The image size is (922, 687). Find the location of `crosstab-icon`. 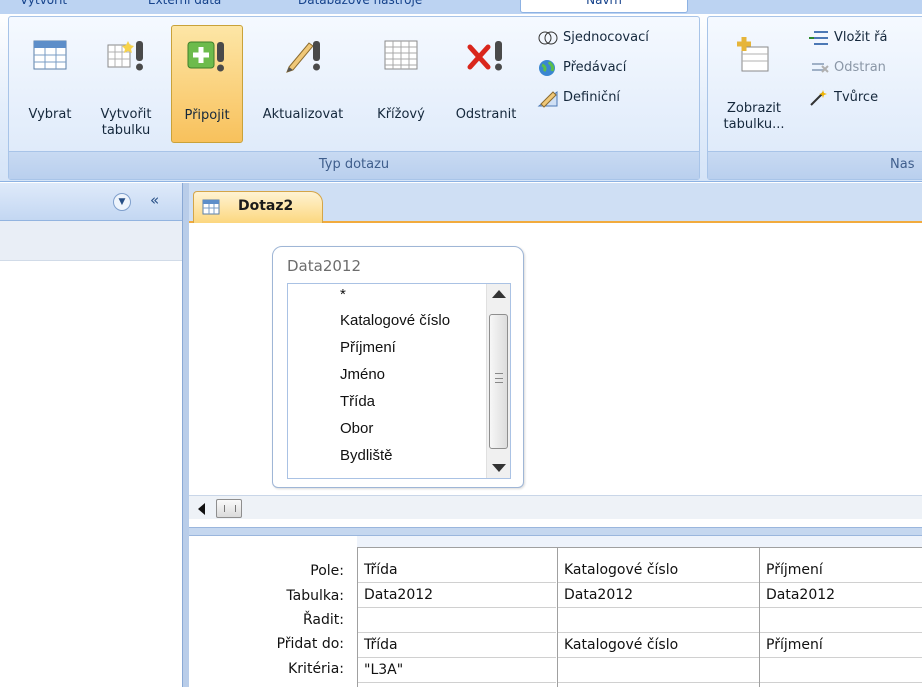

crosstab-icon is located at coordinates (401, 57).